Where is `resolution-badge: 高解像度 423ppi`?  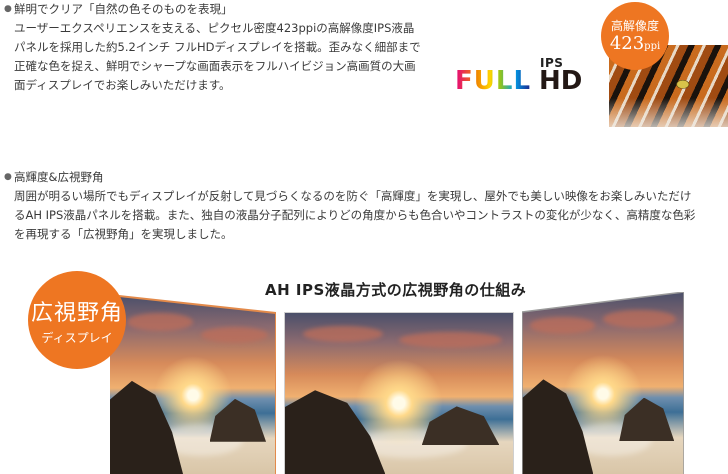
resolution-badge: 高解像度 423ppi is located at coordinates (635, 36).